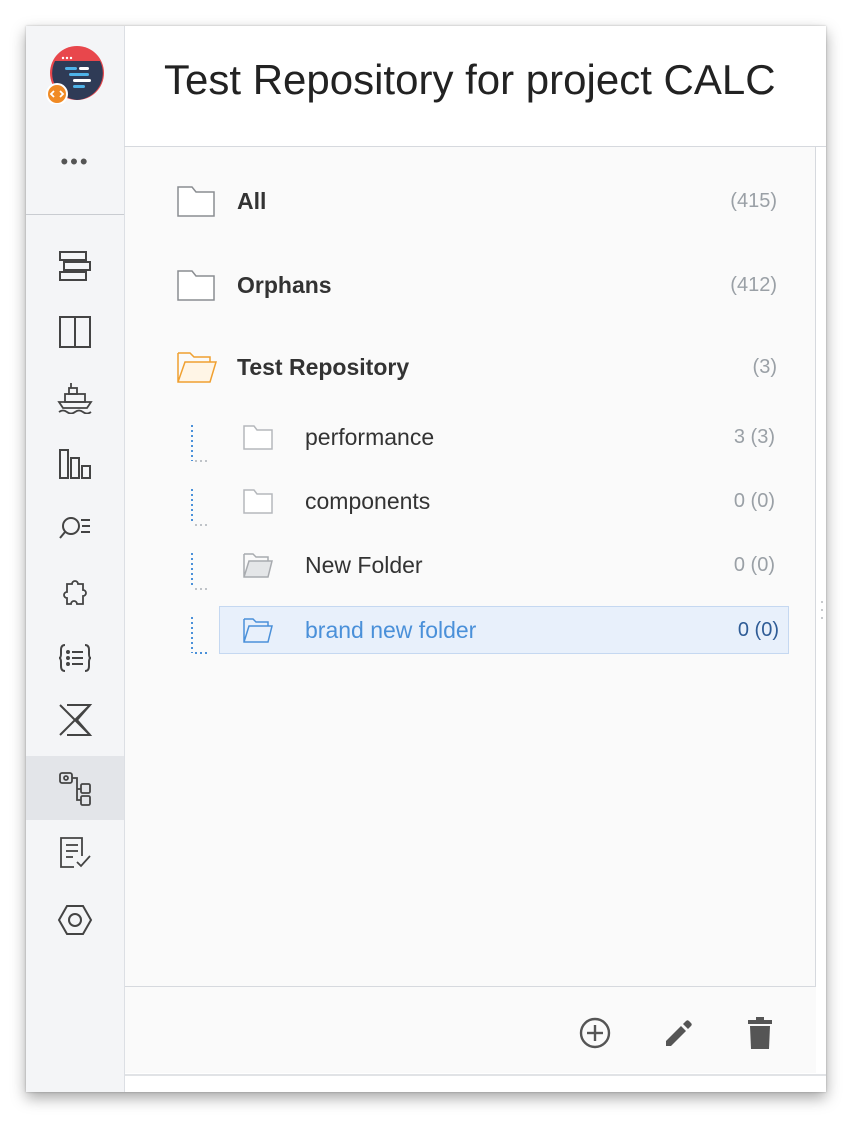 The width and height of the screenshot is (860, 1141). Describe the element at coordinates (323, 366) in the screenshot. I see `tree-item-label: Test Repository` at that location.